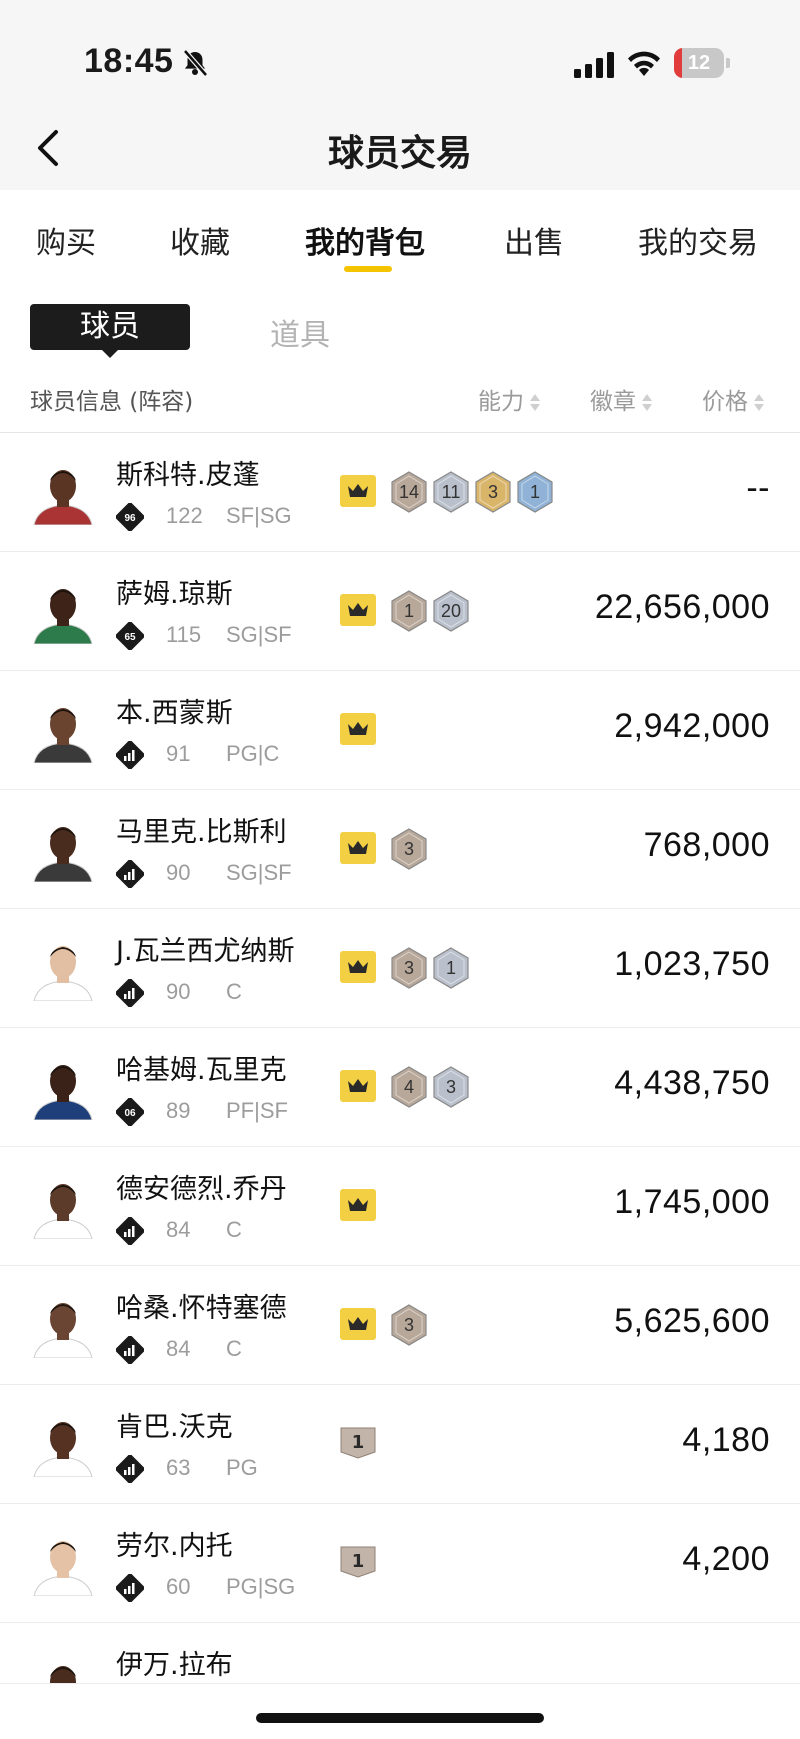 This screenshot has height=1739, width=800. What do you see at coordinates (725, 402) in the screenshot?
I see `column-price-label: 价格` at bounding box center [725, 402].